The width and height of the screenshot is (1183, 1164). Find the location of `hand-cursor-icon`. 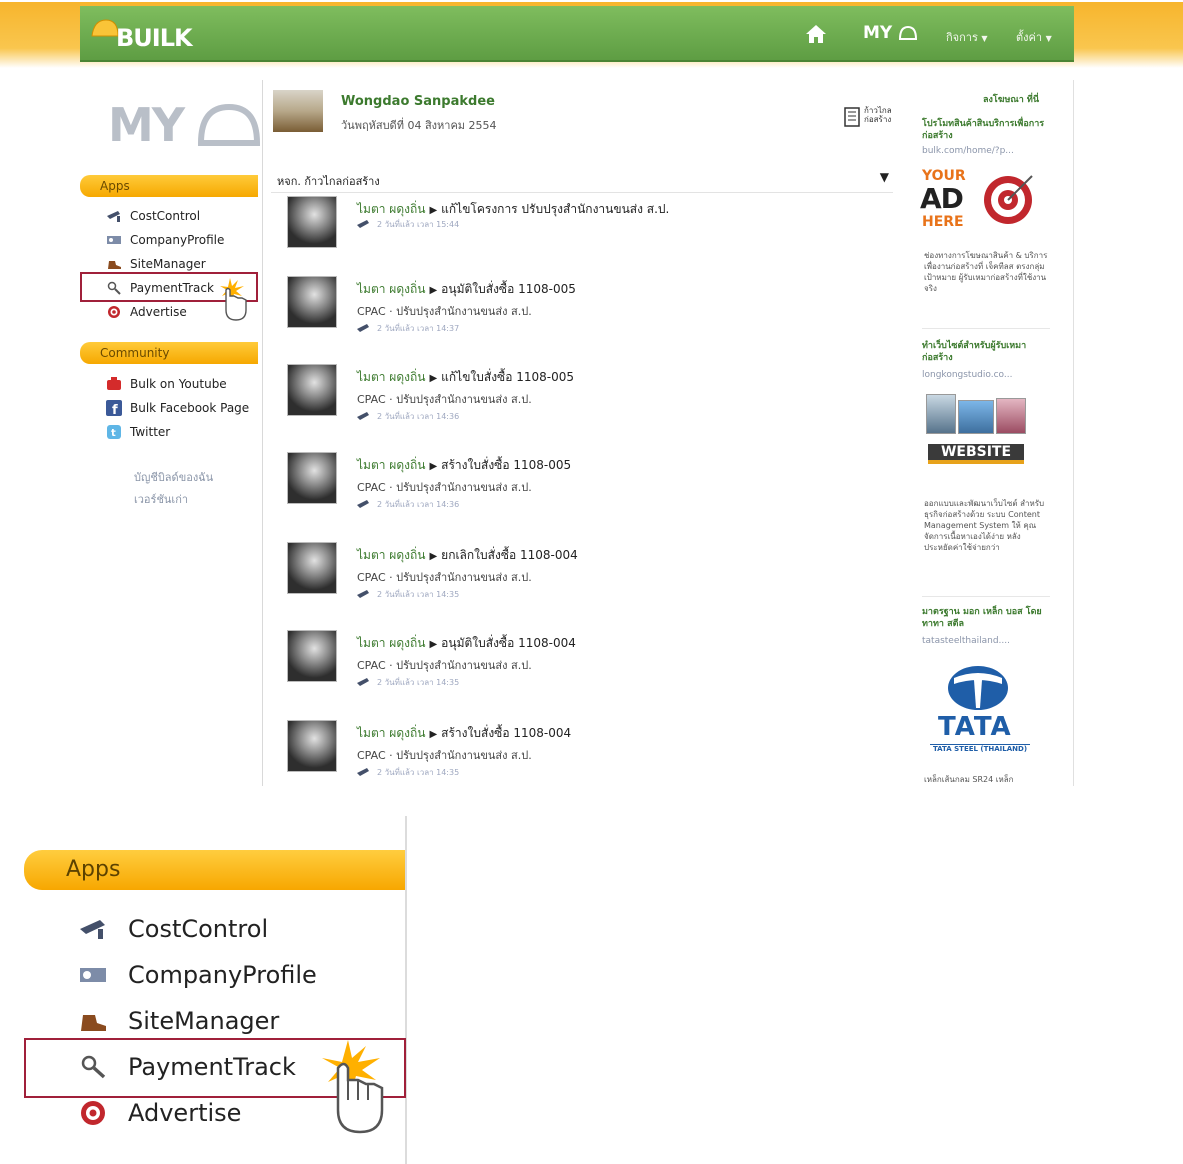

hand-cursor-icon is located at coordinates (233, 299).